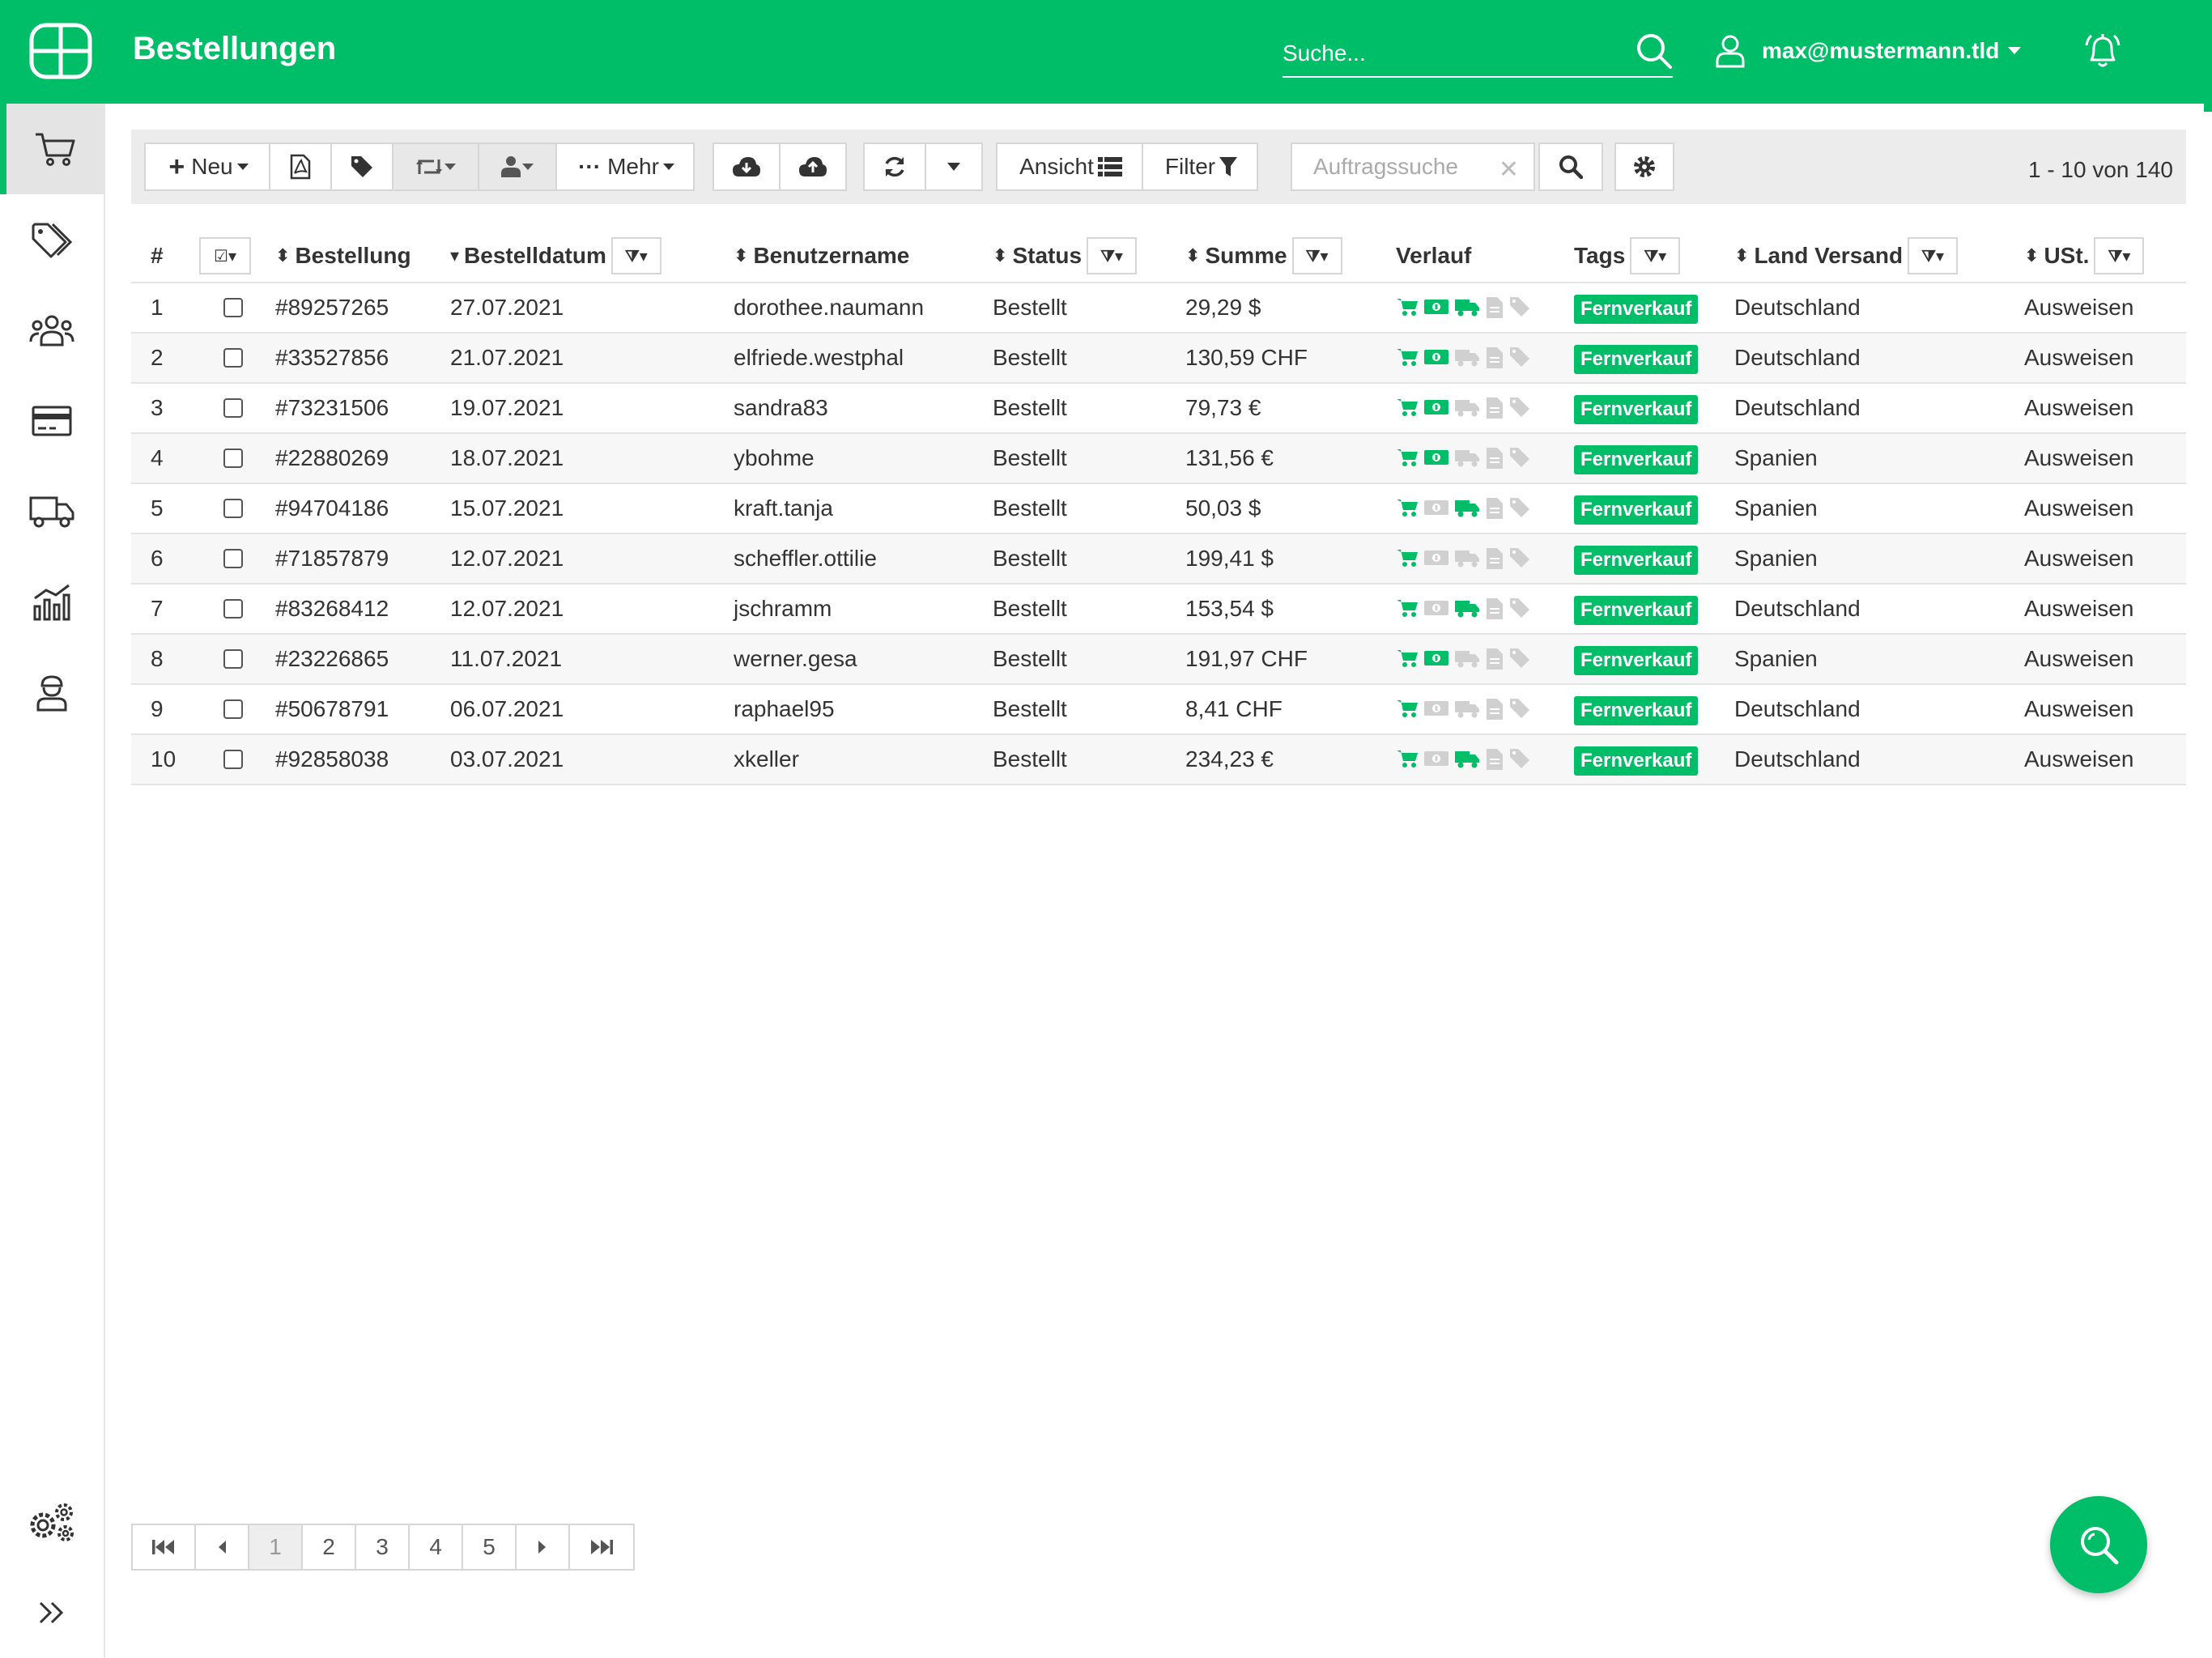 Image resolution: width=2212 pixels, height=1658 pixels. I want to click on column-header-country: ⬍ Land Versand ⧩▾, so click(1847, 256).